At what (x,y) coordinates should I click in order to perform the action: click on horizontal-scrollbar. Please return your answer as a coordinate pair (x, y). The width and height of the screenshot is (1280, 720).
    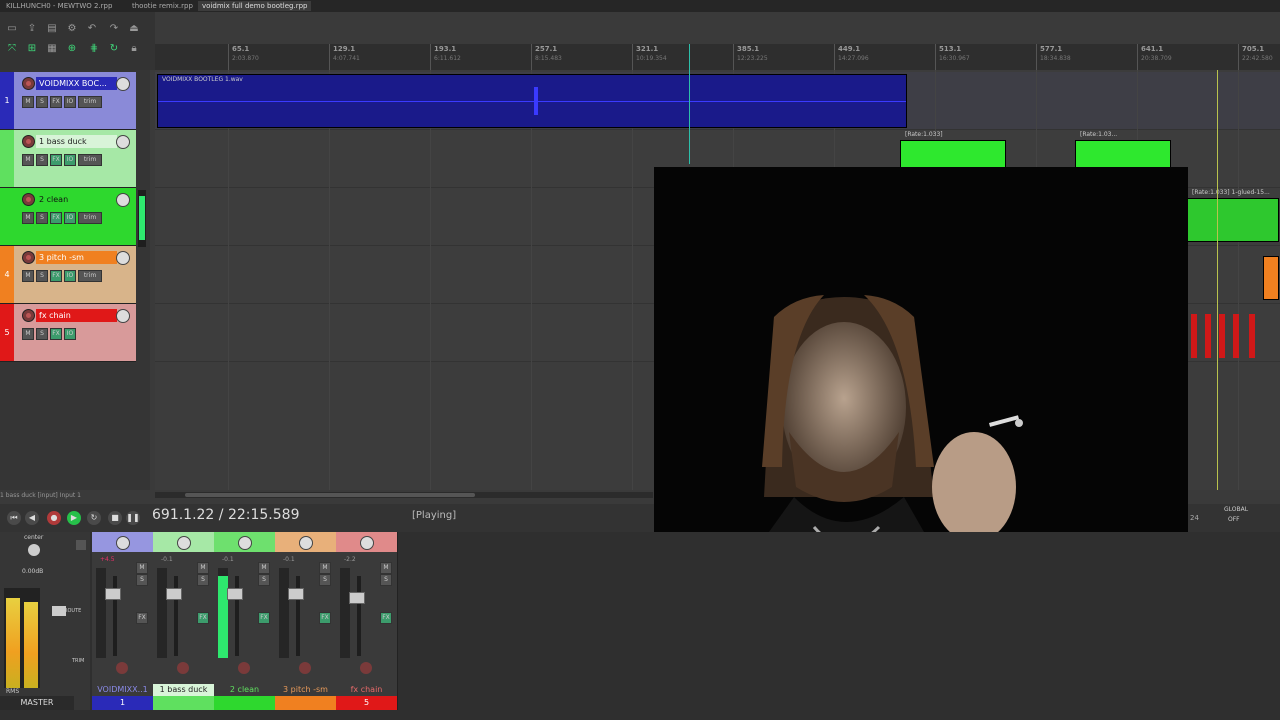
    Looking at the image, I should click on (404, 495).